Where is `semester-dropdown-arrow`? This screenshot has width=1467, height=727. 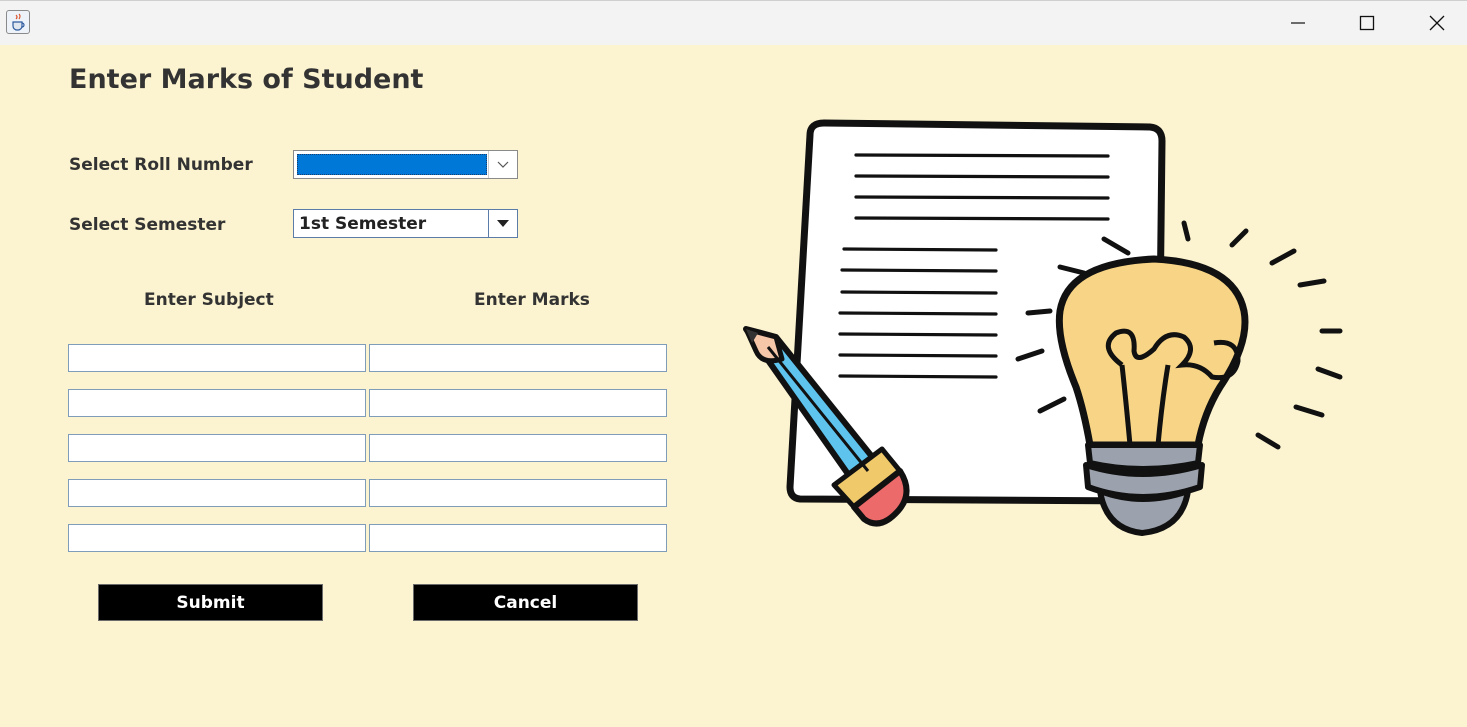 semester-dropdown-arrow is located at coordinates (502, 223).